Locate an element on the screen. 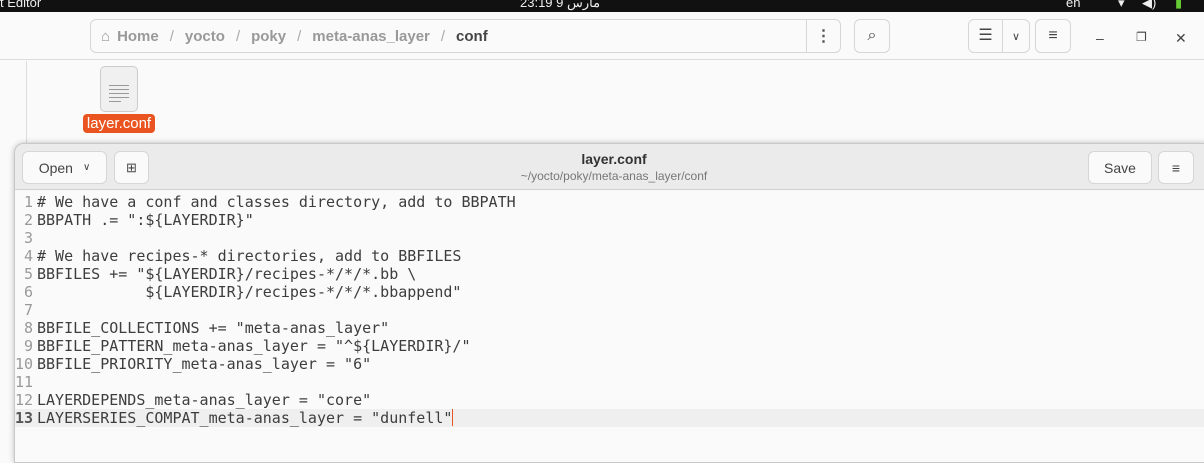  crumb-home: Home is located at coordinates (138, 36).